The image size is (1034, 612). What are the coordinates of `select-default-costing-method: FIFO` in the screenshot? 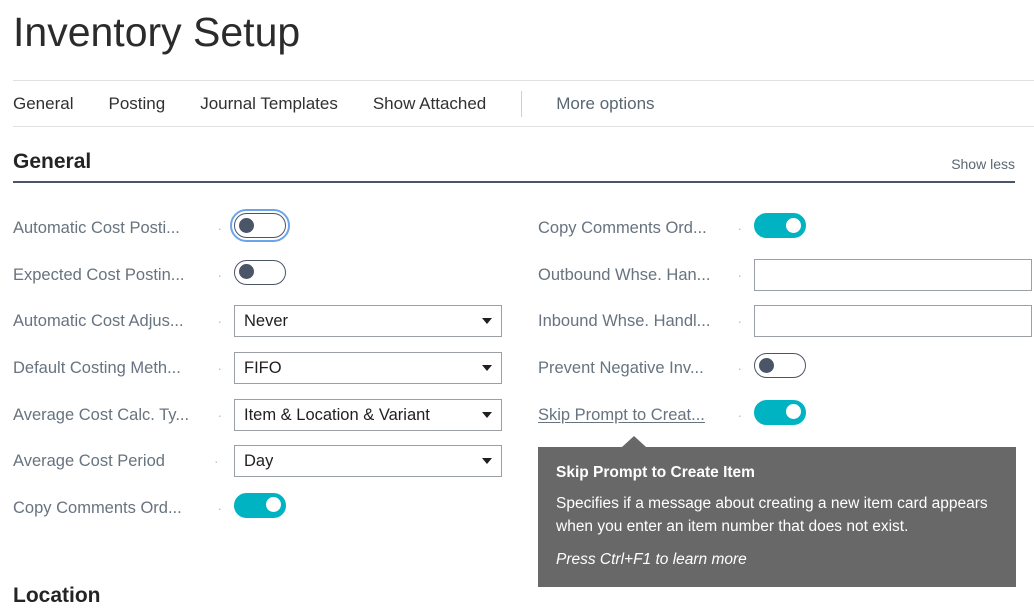 It's located at (368, 368).